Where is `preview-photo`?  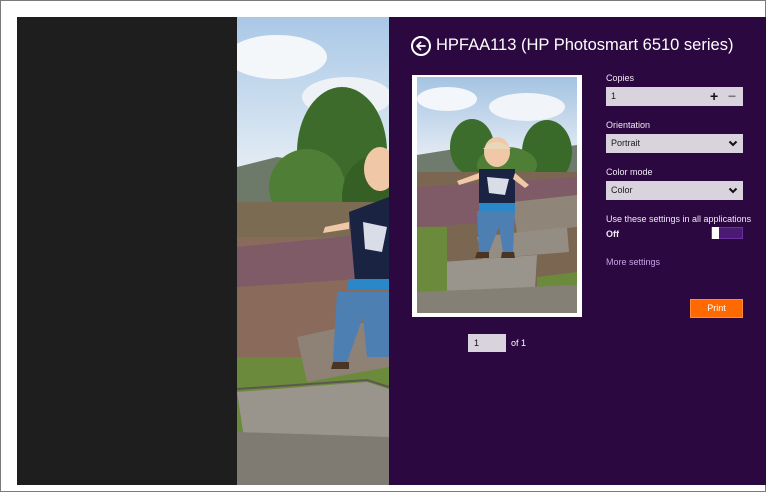
preview-photo is located at coordinates (497, 195).